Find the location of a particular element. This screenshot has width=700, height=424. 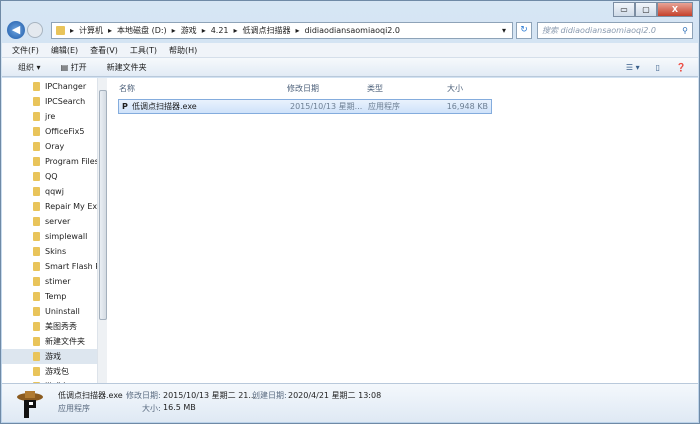

refresh-button: ↻ is located at coordinates (524, 30).